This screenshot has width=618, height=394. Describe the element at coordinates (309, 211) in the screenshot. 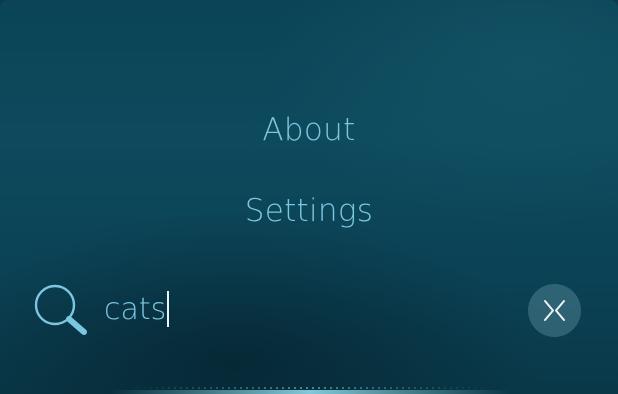

I see `menu-item-settings: Settings` at that location.